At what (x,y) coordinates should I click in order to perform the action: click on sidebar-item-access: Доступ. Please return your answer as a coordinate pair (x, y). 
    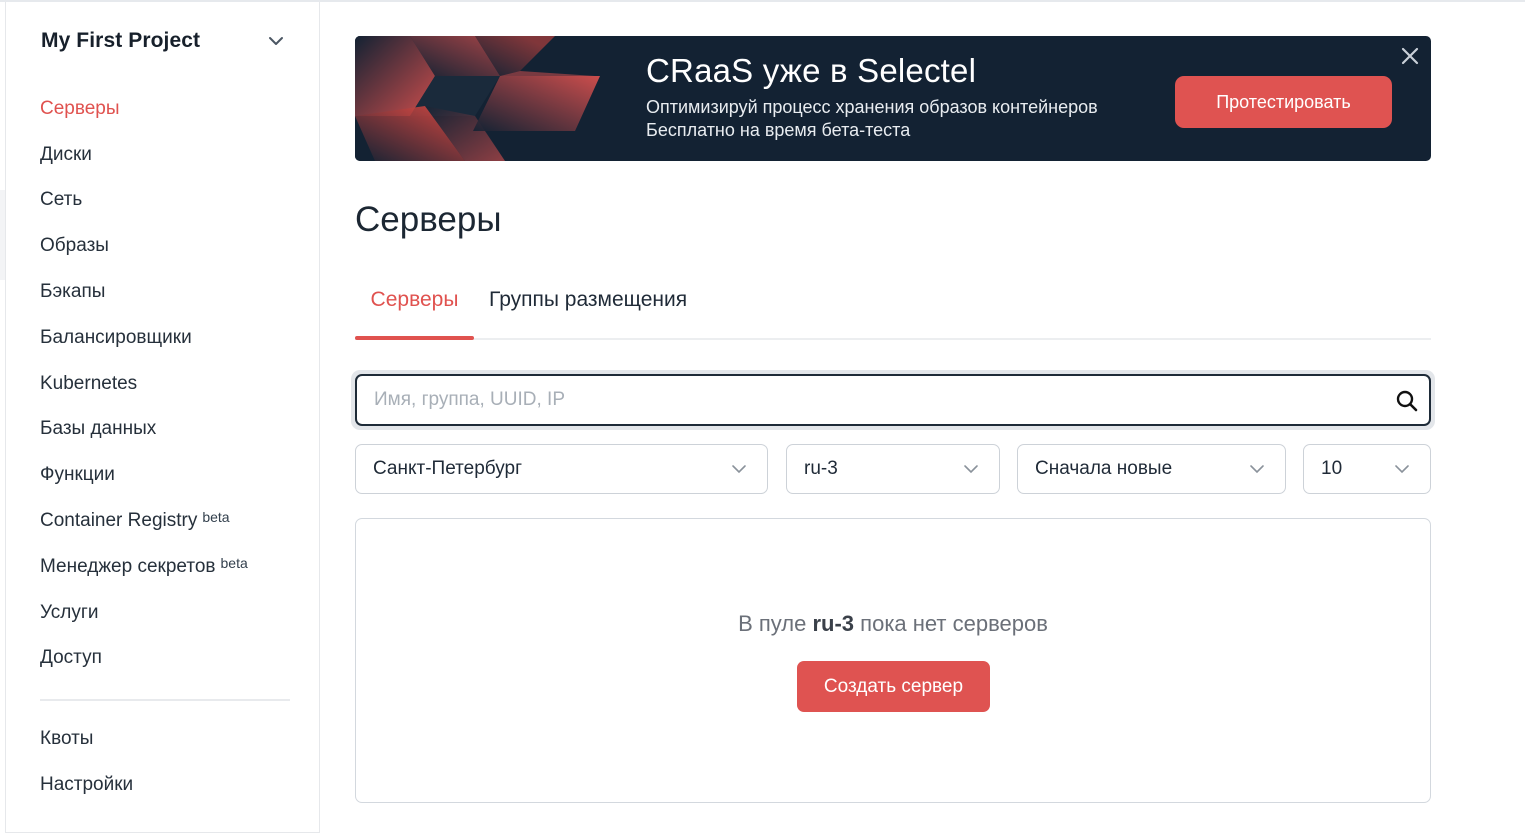
    Looking at the image, I should click on (170, 659).